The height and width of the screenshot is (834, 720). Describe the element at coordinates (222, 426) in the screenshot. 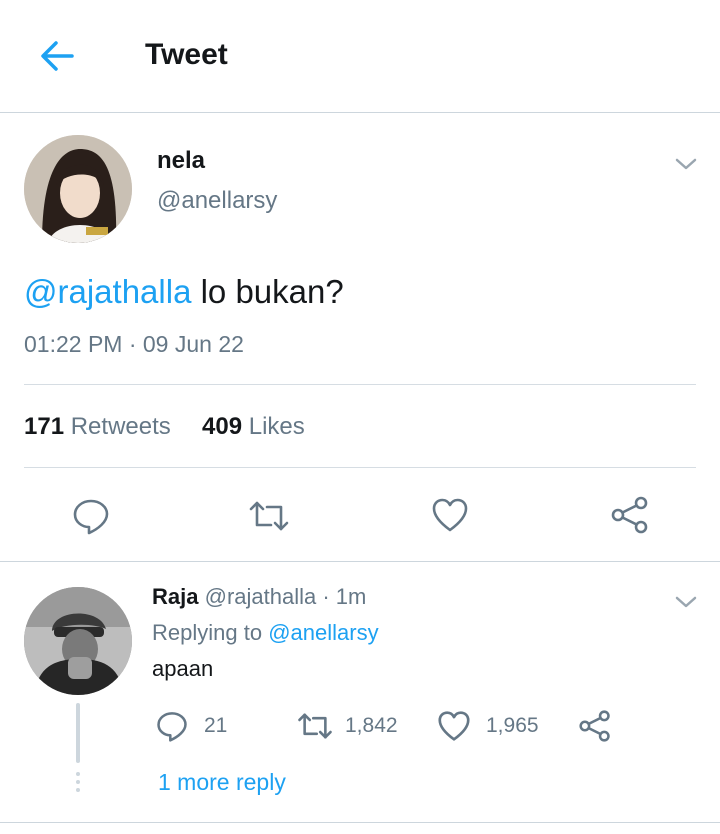

I see `likes-count: 409` at that location.